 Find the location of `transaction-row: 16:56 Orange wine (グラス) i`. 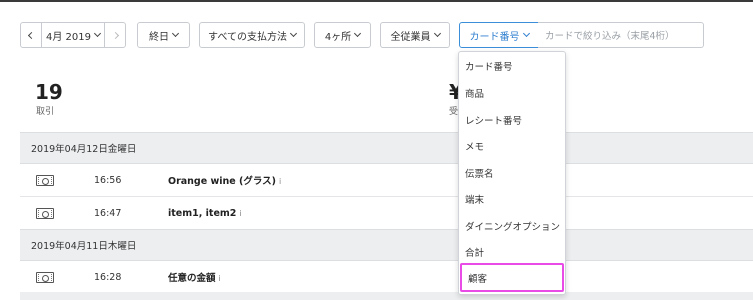

transaction-row: 16:56 Orange wine (グラス) i is located at coordinates (386, 180).